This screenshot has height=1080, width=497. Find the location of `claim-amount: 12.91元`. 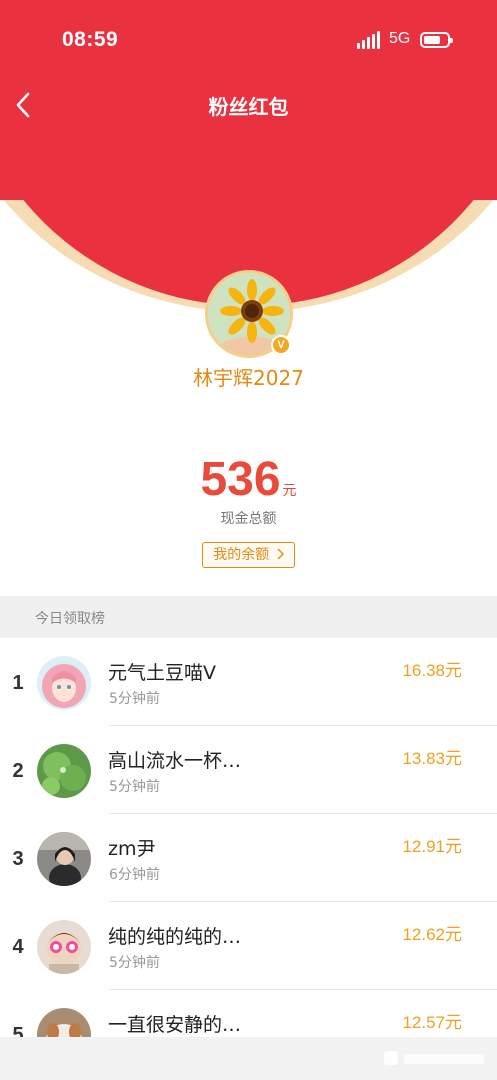

claim-amount: 12.91元 is located at coordinates (432, 846).